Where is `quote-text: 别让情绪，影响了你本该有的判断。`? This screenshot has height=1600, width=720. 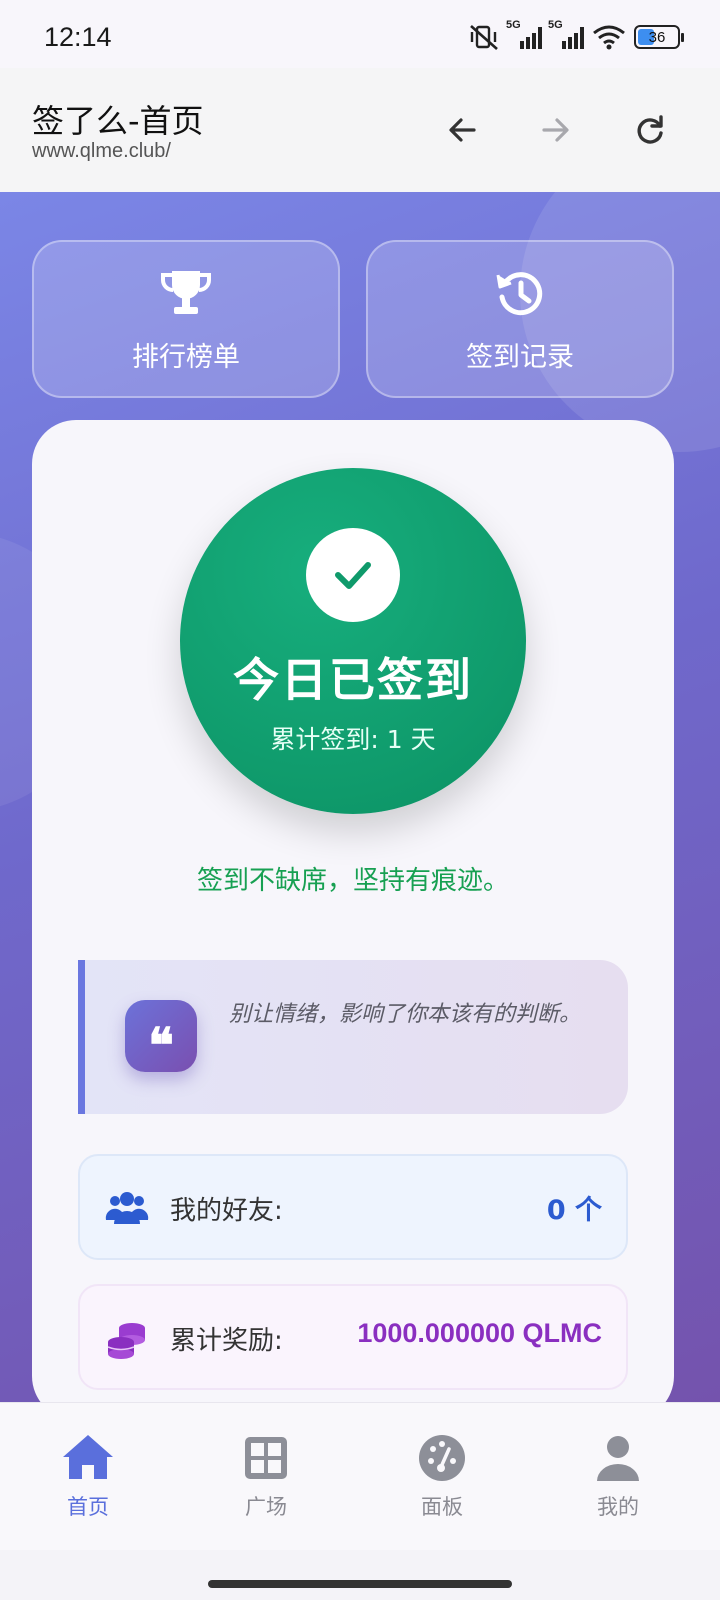 quote-text: 别让情绪，影响了你本该有的判断。 is located at coordinates (405, 1014).